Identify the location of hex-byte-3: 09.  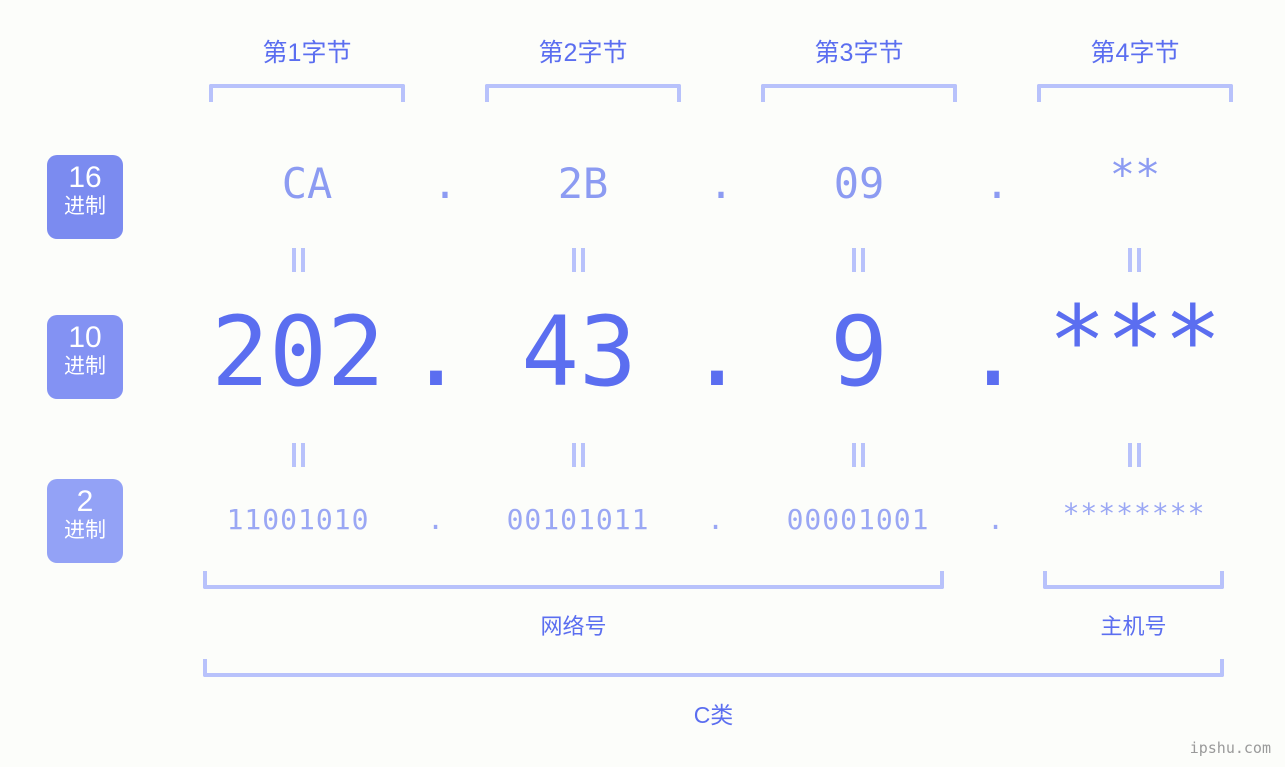
(859, 183).